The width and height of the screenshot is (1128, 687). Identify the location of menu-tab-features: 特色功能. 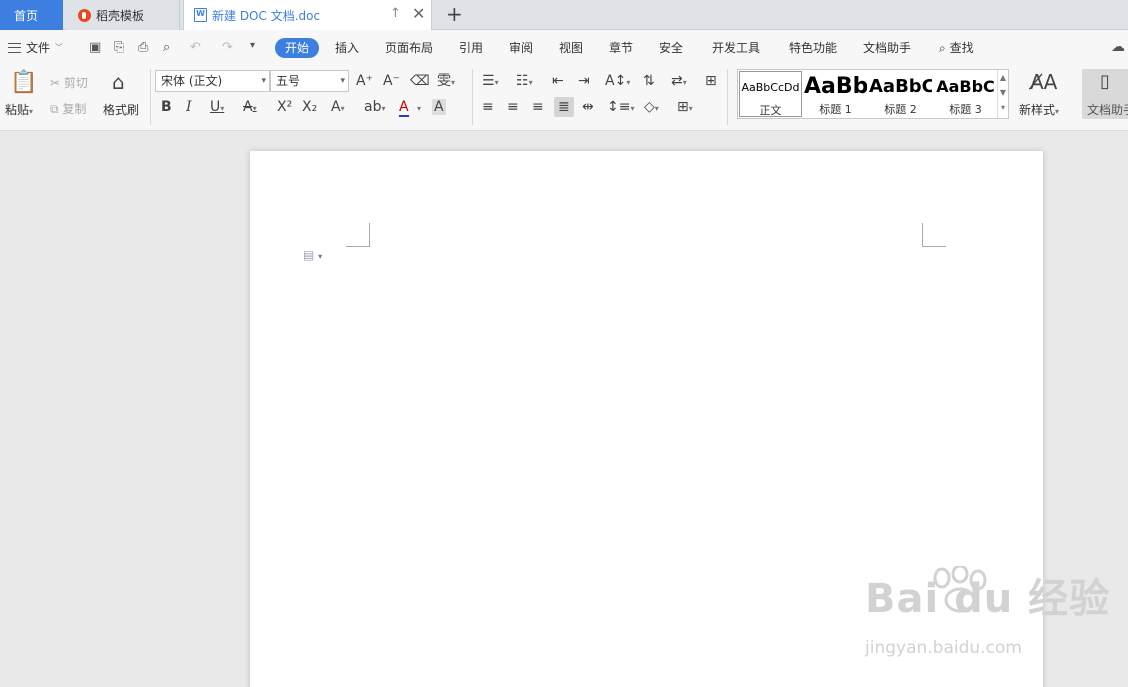
(813, 47).